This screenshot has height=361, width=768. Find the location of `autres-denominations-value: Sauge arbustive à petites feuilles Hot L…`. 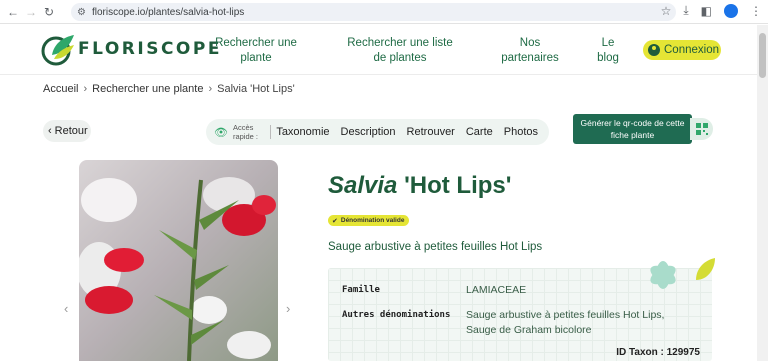

autres-denominations-value: Sauge arbustive à petites feuilles Hot L… is located at coordinates (565, 322).